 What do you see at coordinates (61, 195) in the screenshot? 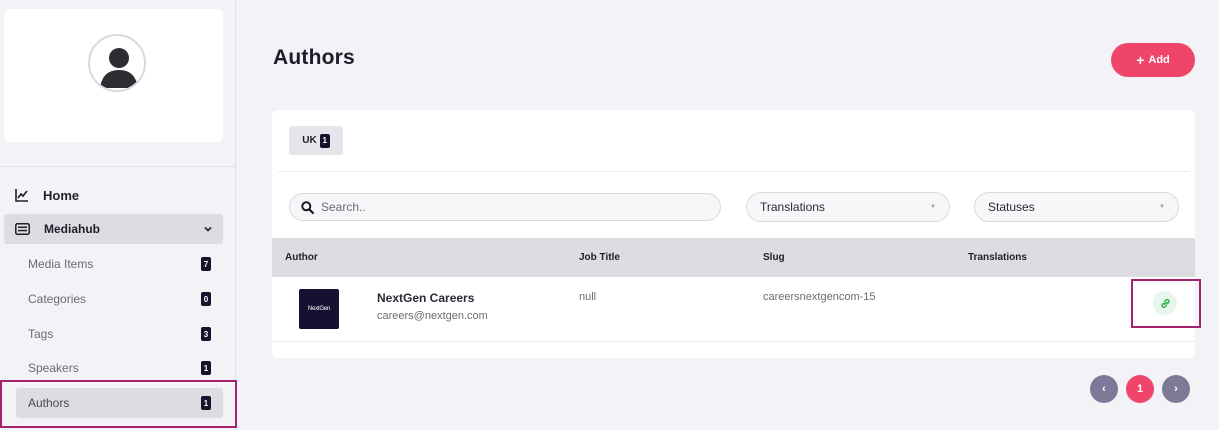
I see `sidebar-item-label: Home` at bounding box center [61, 195].